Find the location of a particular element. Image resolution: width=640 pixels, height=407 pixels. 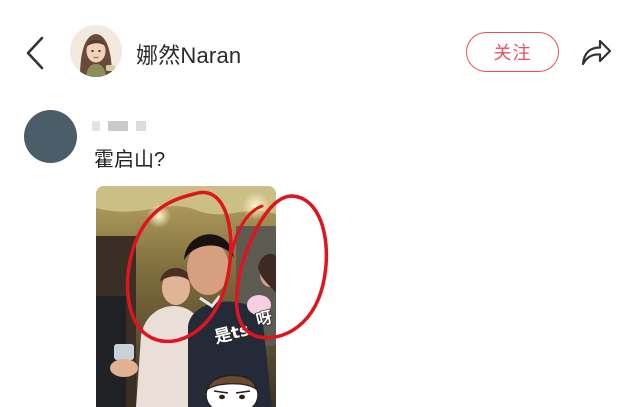

chevron-left-icon is located at coordinates (35, 53).